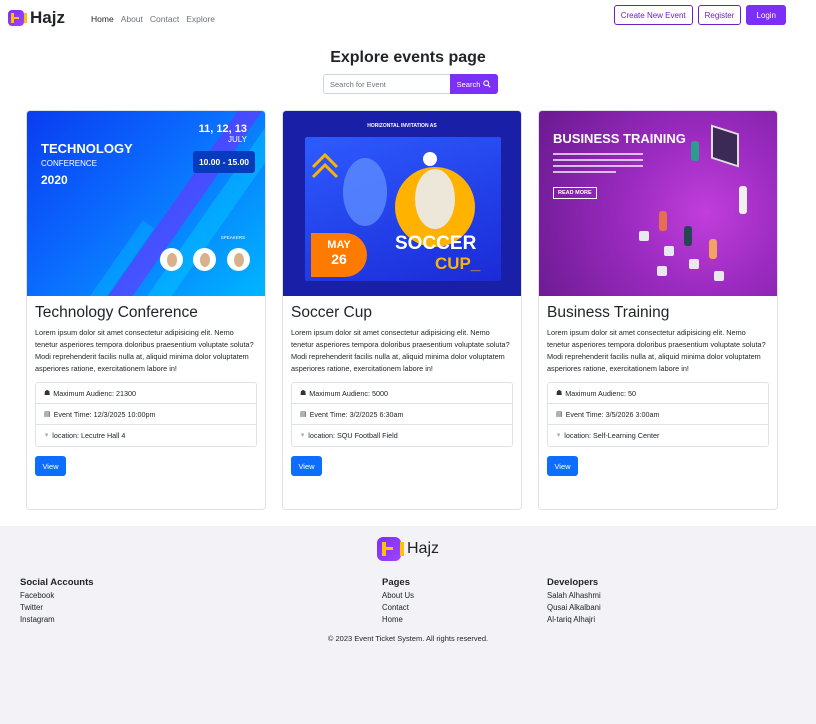 Image resolution: width=816 pixels, height=724 pixels. What do you see at coordinates (164, 19) in the screenshot?
I see `nav-link-contact: Contact` at bounding box center [164, 19].